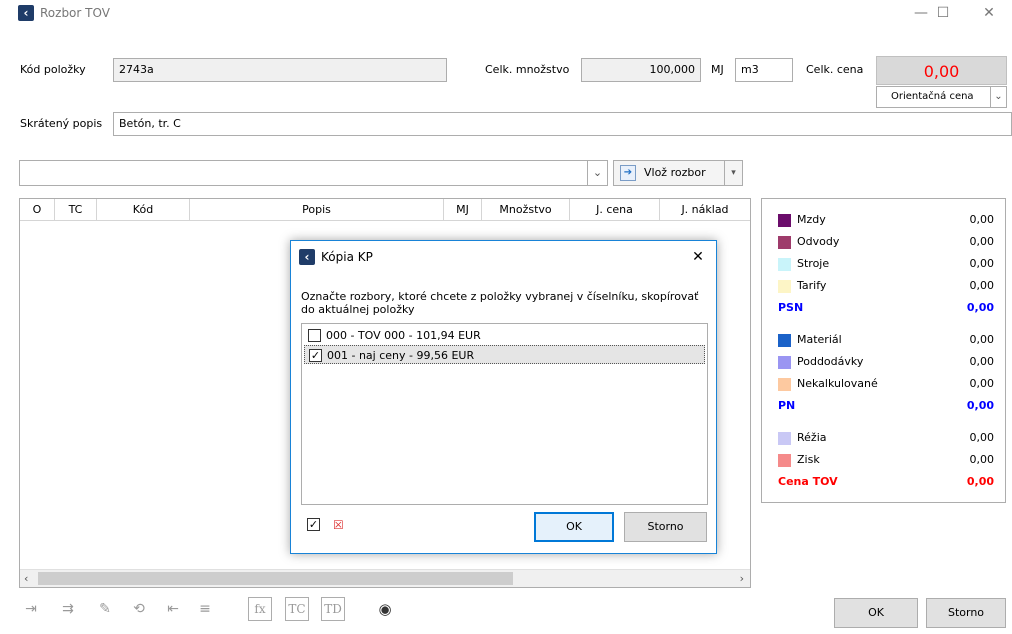 This screenshot has height=634, width=1012. Describe the element at coordinates (813, 263) in the screenshot. I see `stroje-label: Stroje` at that location.